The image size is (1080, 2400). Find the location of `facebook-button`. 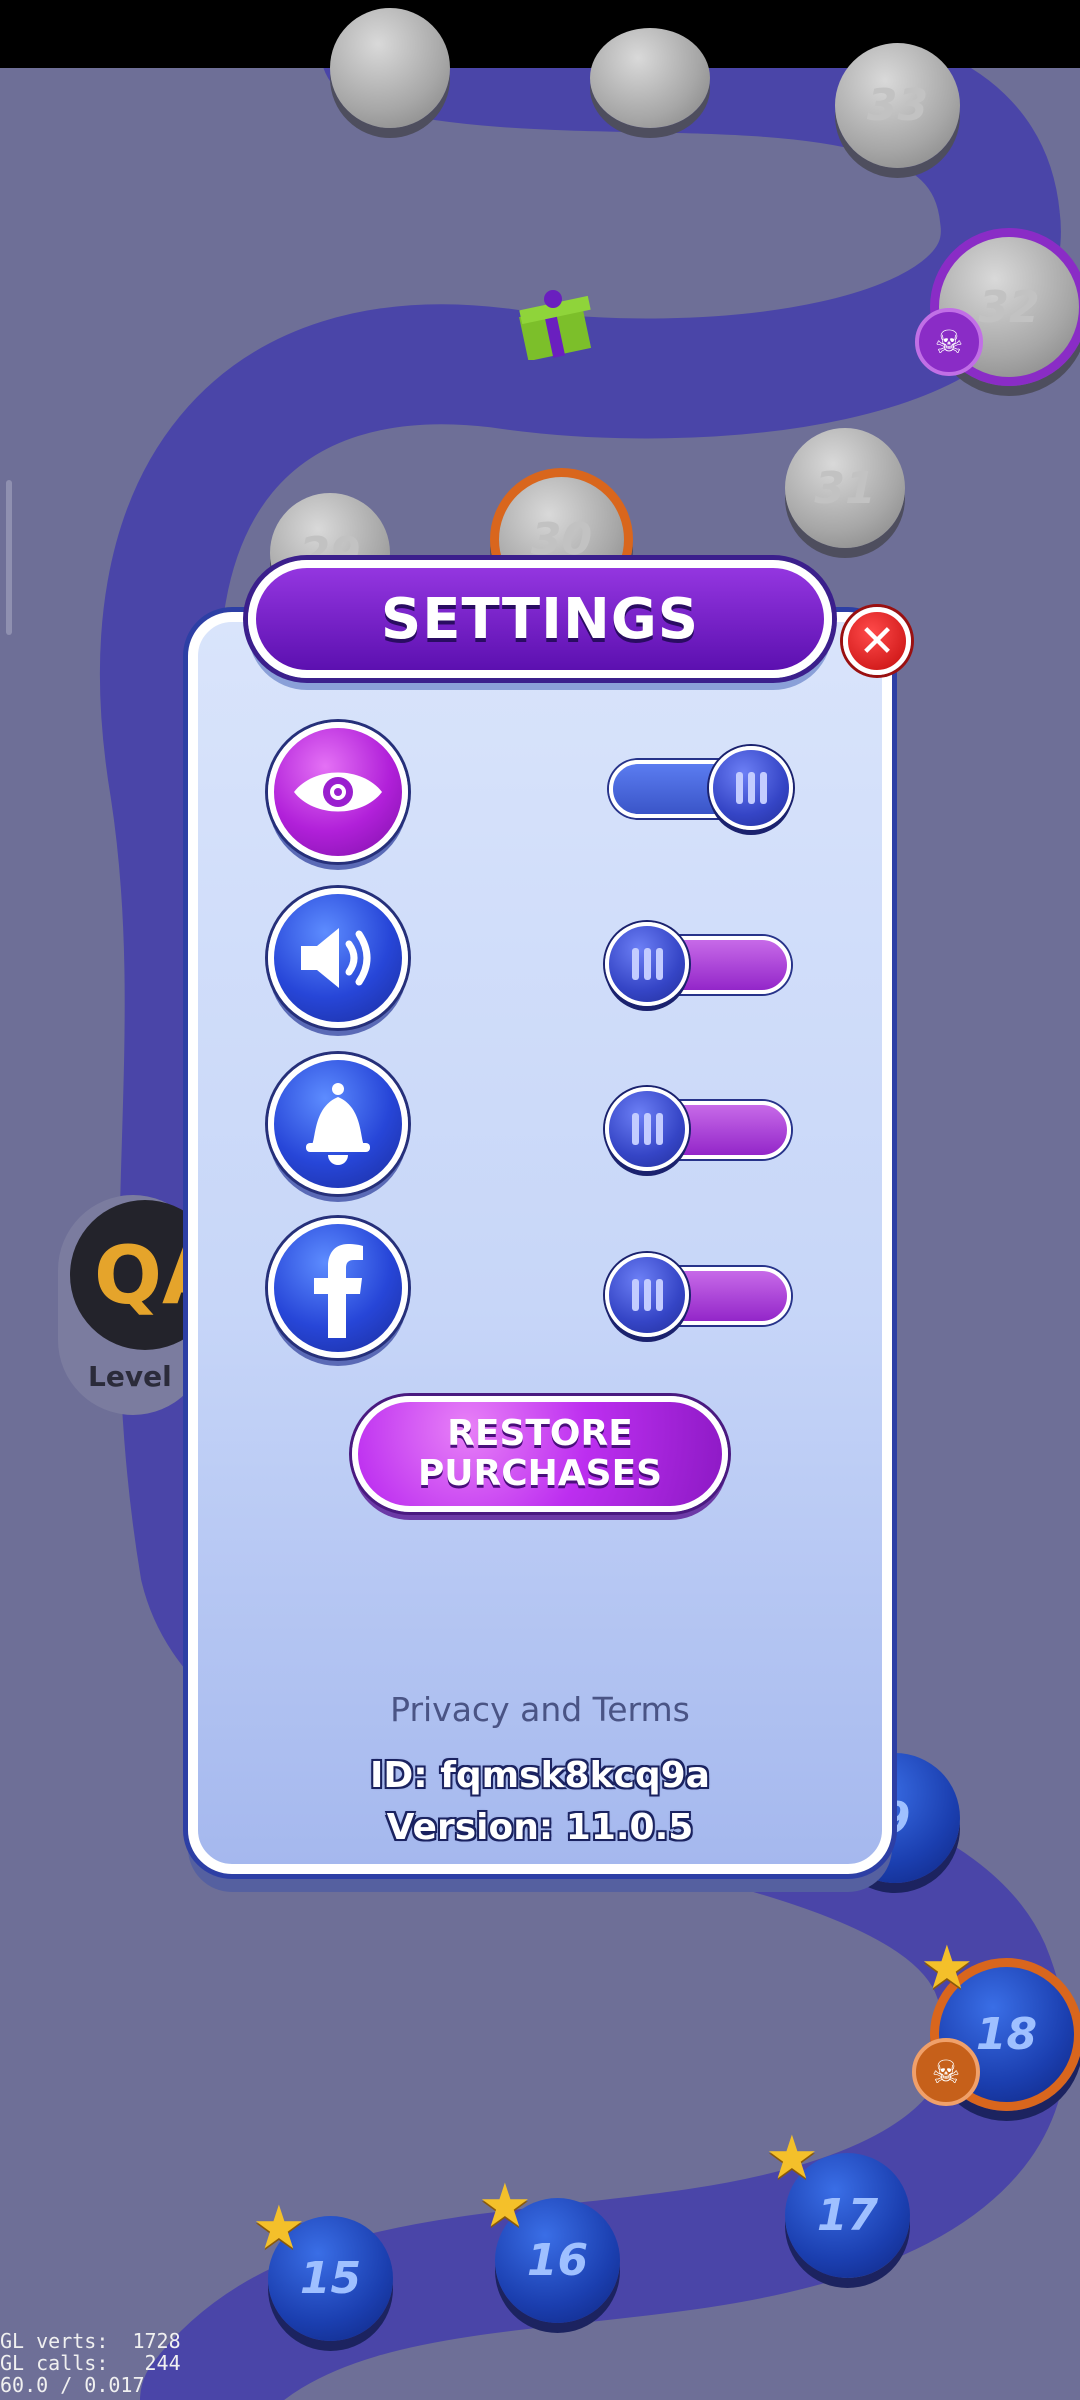

facebook-button is located at coordinates (338, 1288).